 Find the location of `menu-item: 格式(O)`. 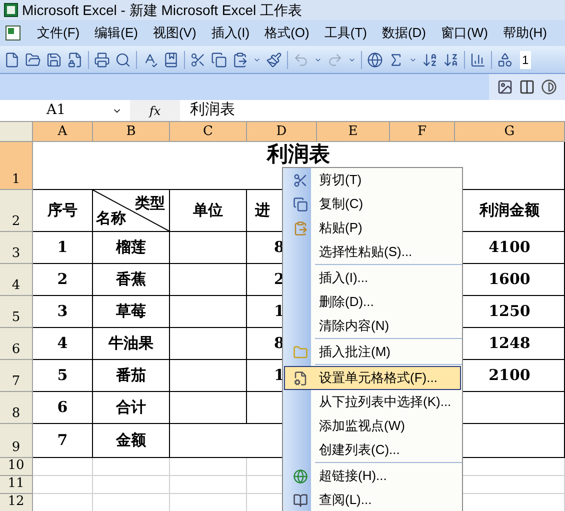

menu-item: 格式(O) is located at coordinates (287, 33).